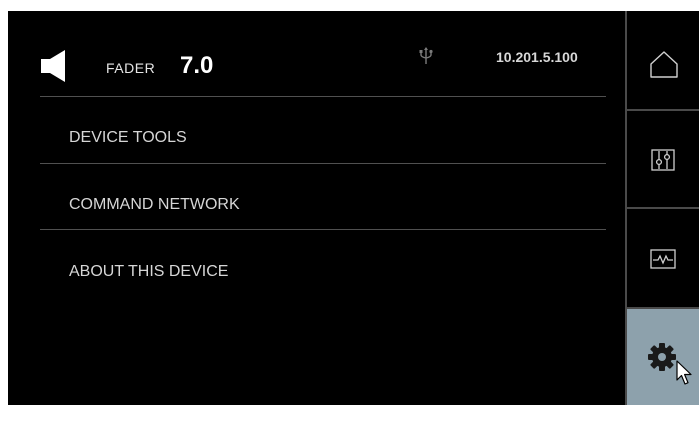 This screenshot has width=699, height=423. Describe the element at coordinates (323, 96) in the screenshot. I see `header-divider` at that location.